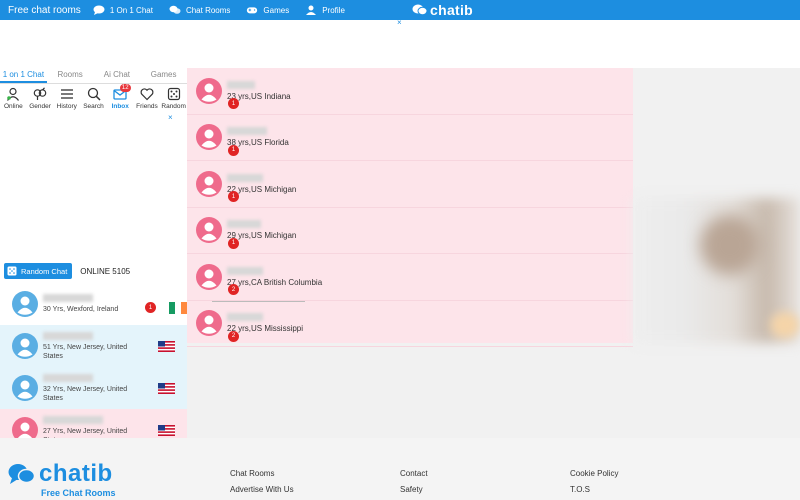  What do you see at coordinates (93, 304) in the screenshot?
I see `user-list-item: 30 Yrs, Wexford, Ireland 1` at bounding box center [93, 304].